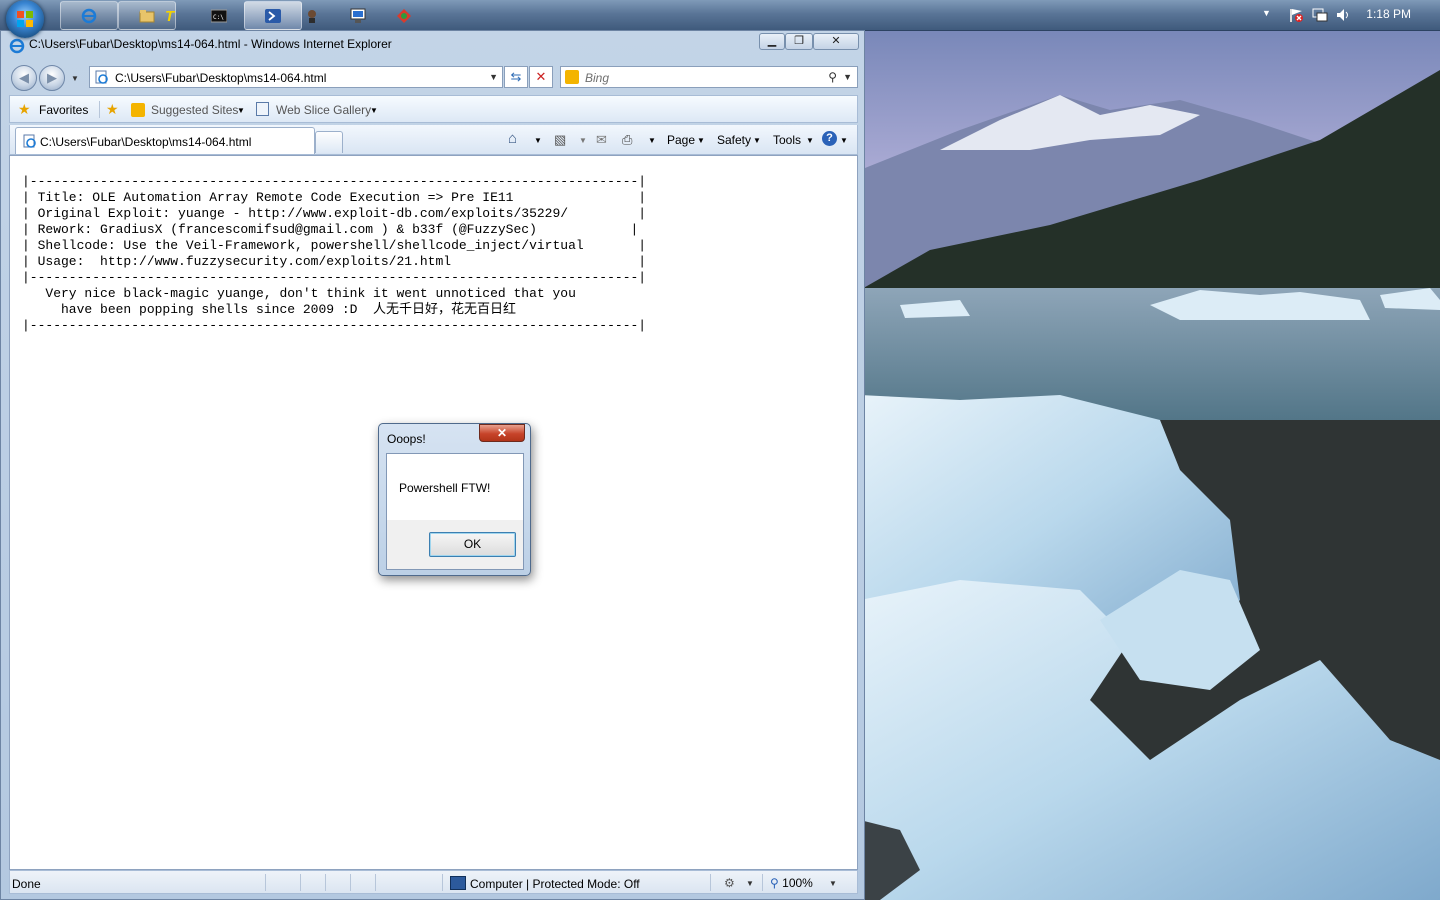 The image size is (1440, 900). Describe the element at coordinates (374, 110) in the screenshot. I see `web-slice-gallery-dropdown-icon: ▼` at that location.